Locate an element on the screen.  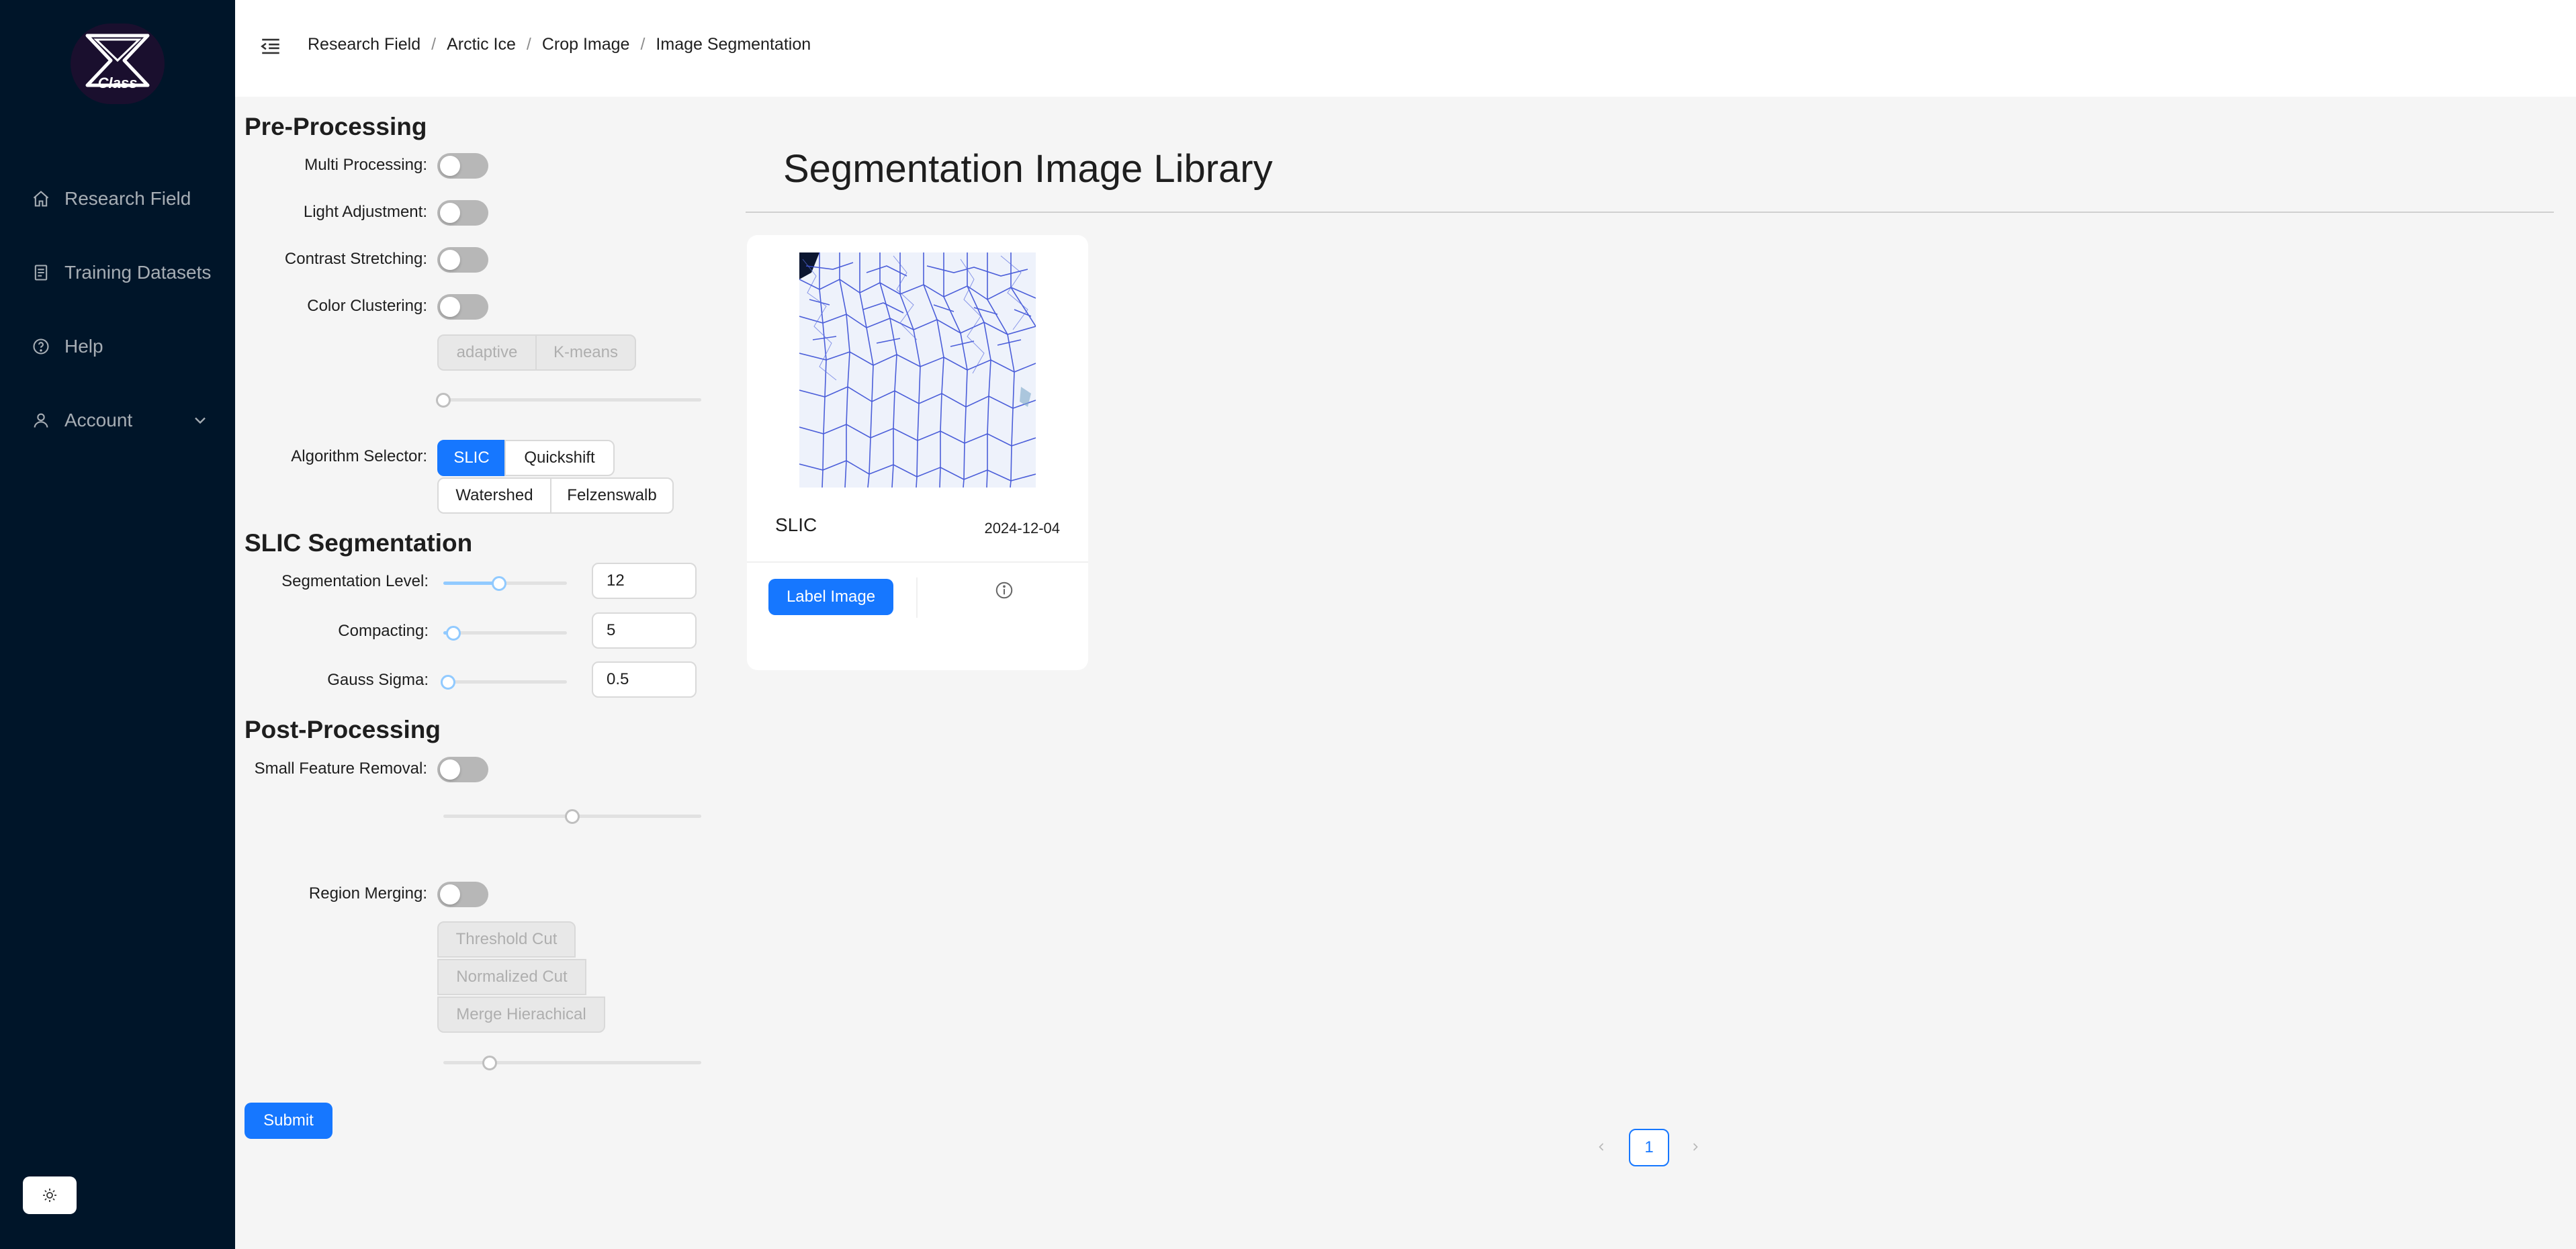
gauss-sigma-slider-handle is located at coordinates (449, 682).